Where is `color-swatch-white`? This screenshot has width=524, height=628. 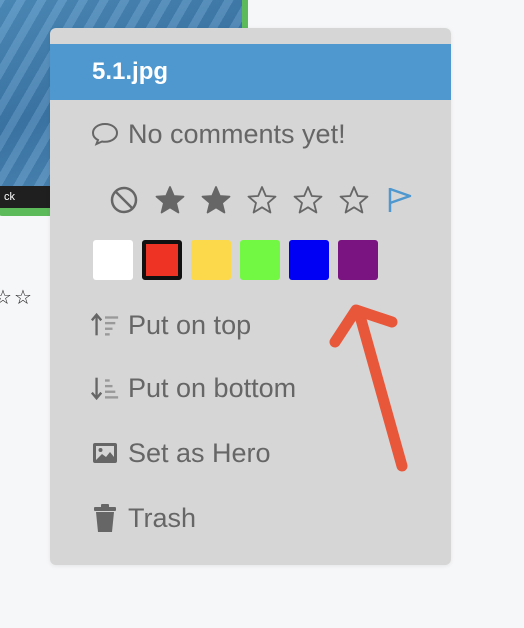 color-swatch-white is located at coordinates (113, 260).